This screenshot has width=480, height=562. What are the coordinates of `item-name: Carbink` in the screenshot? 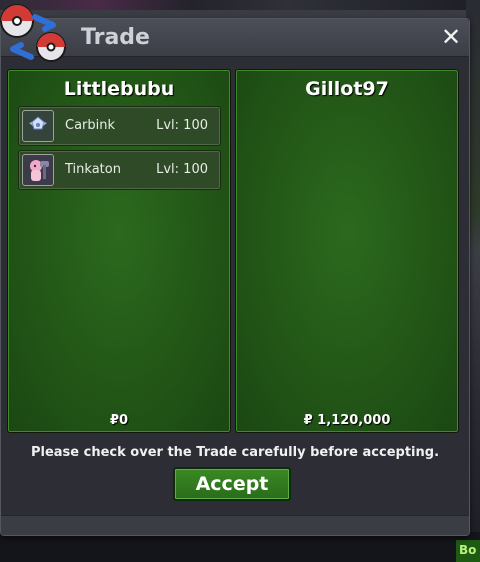 It's located at (90, 125).